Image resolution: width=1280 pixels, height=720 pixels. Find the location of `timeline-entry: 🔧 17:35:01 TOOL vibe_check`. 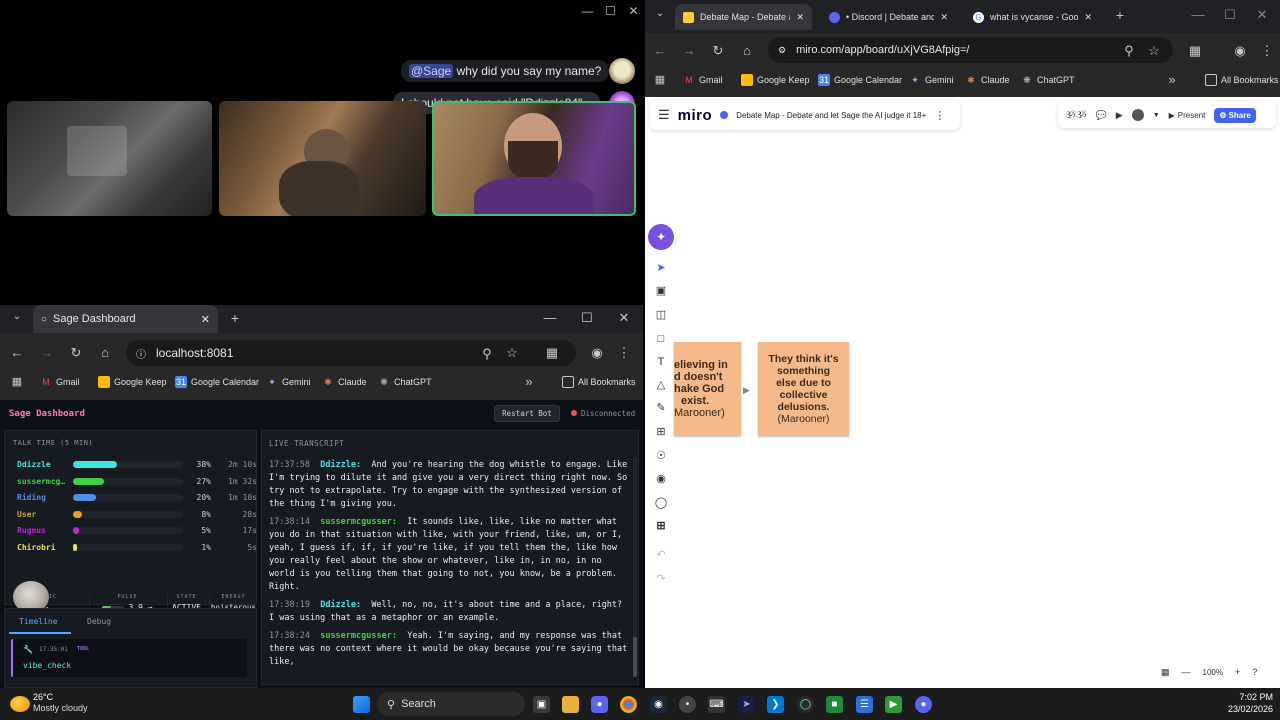

timeline-entry: 🔧 17:35:01 TOOL vibe_check is located at coordinates (129, 658).